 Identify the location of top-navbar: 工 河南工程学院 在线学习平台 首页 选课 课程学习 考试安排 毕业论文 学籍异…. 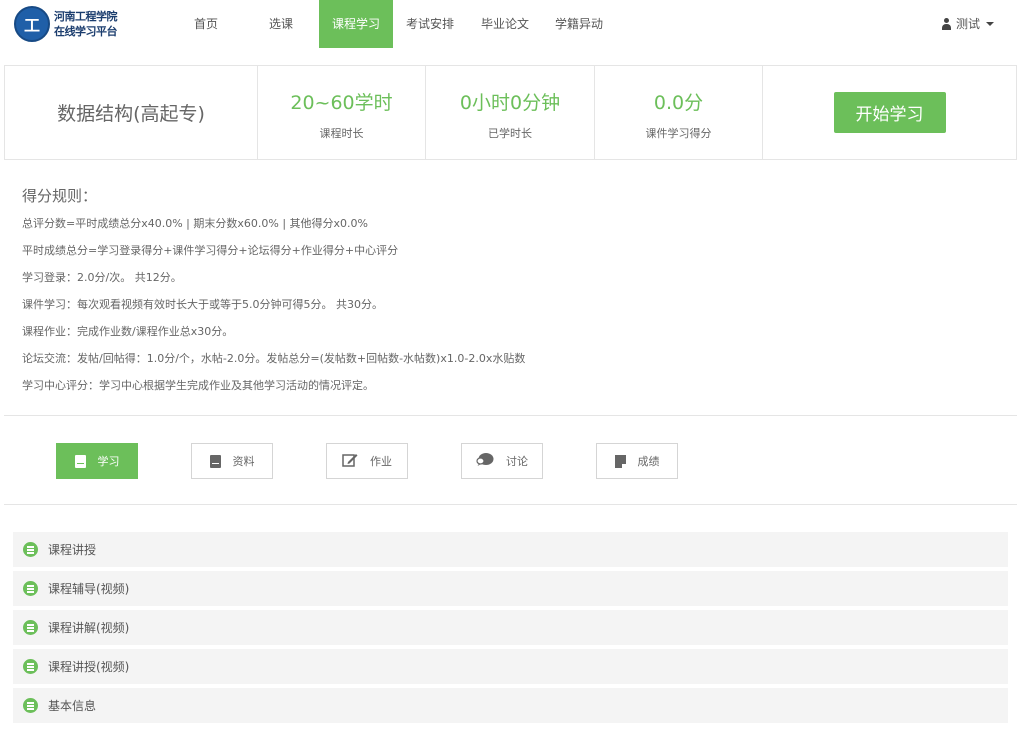
(512, 24).